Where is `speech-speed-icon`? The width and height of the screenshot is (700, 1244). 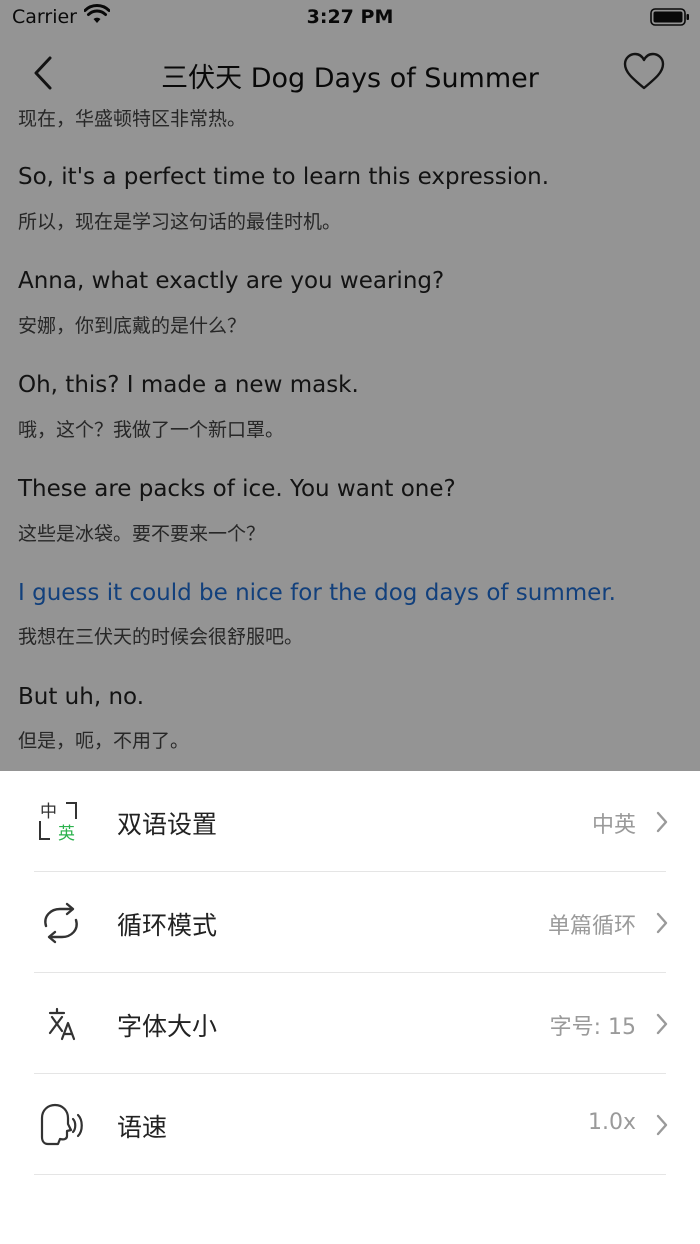 speech-speed-icon is located at coordinates (61, 1124).